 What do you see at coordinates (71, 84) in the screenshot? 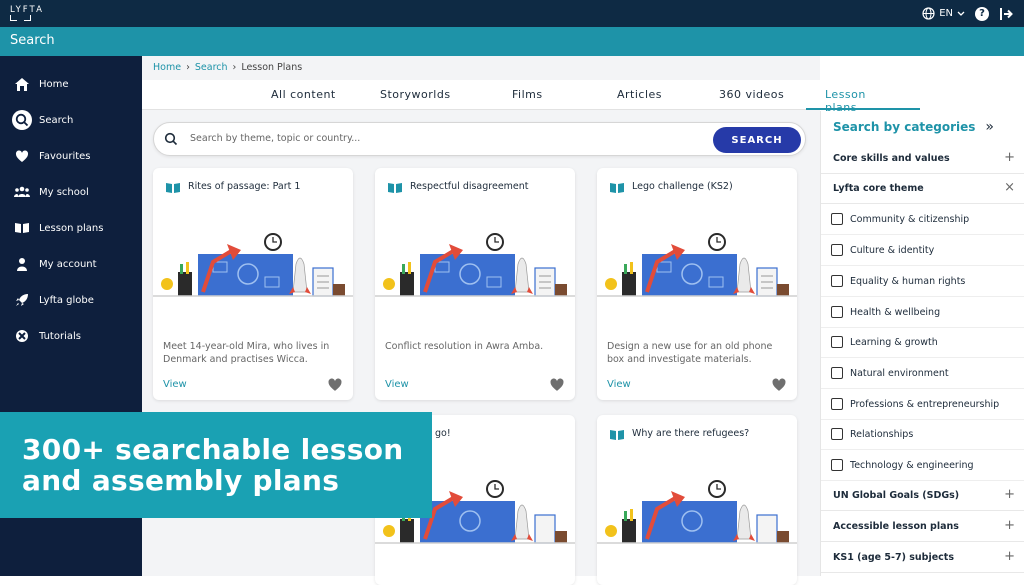
I see `sidebar-item-home: Home` at bounding box center [71, 84].